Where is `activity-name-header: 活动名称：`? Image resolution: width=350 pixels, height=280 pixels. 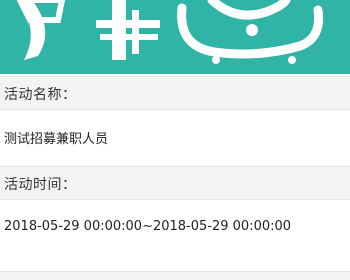 activity-name-header: 活动名称： is located at coordinates (175, 93).